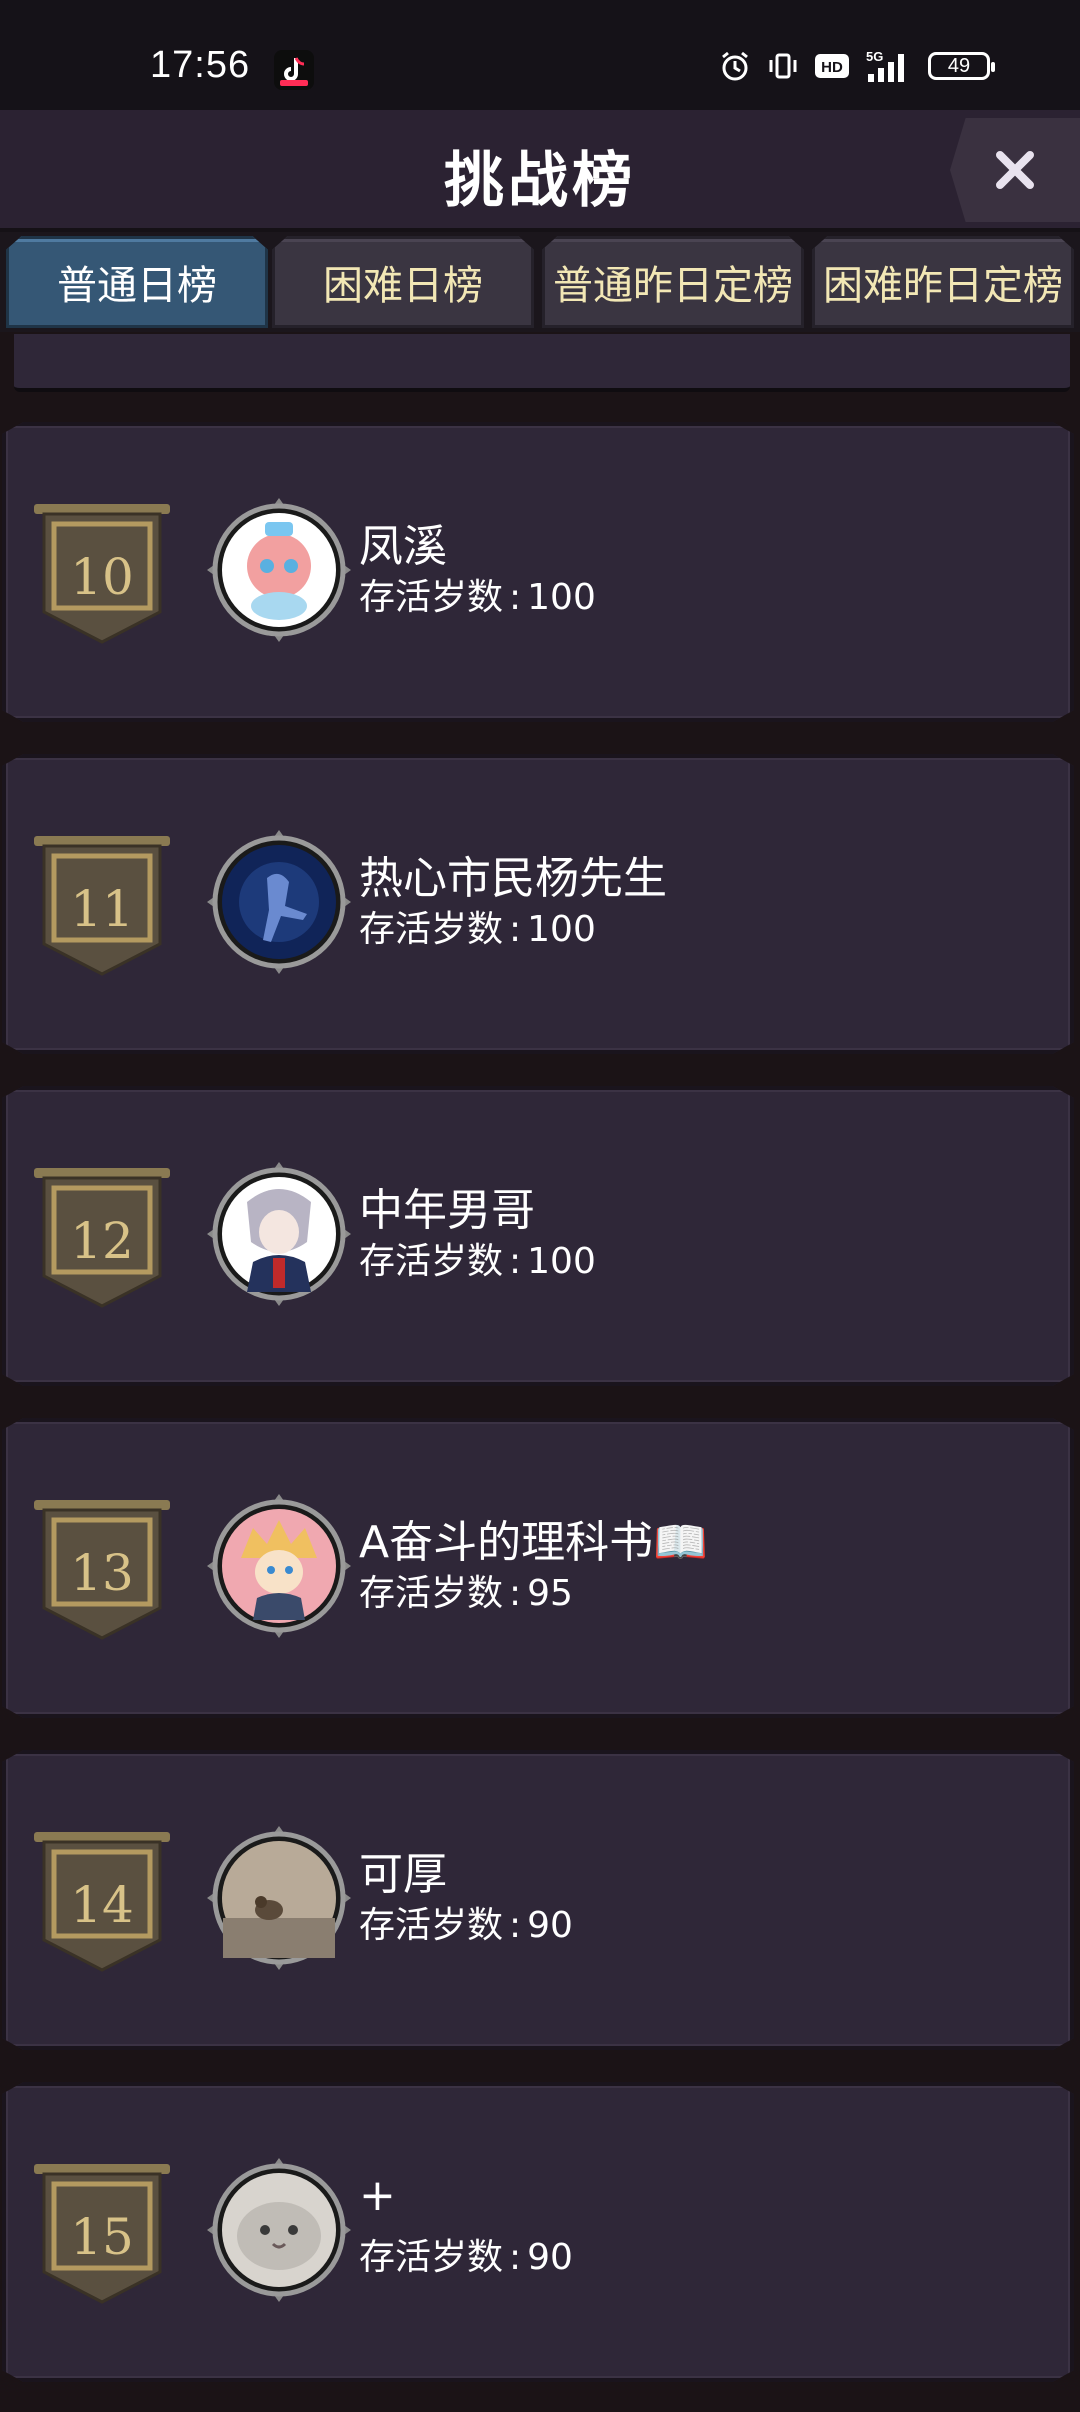  Describe the element at coordinates (538, 1900) in the screenshot. I see `leaderboard-row: 14 可厚 存活岁数:90` at that location.